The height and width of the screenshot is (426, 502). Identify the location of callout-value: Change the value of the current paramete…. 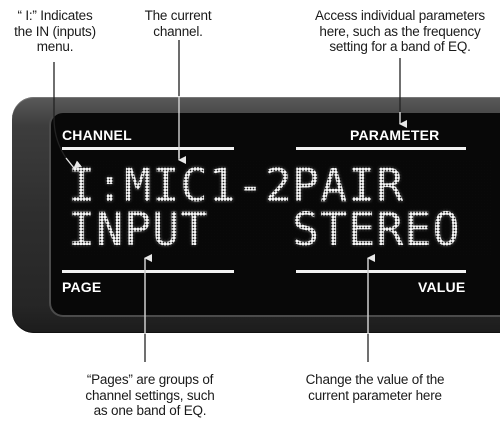
(375, 387).